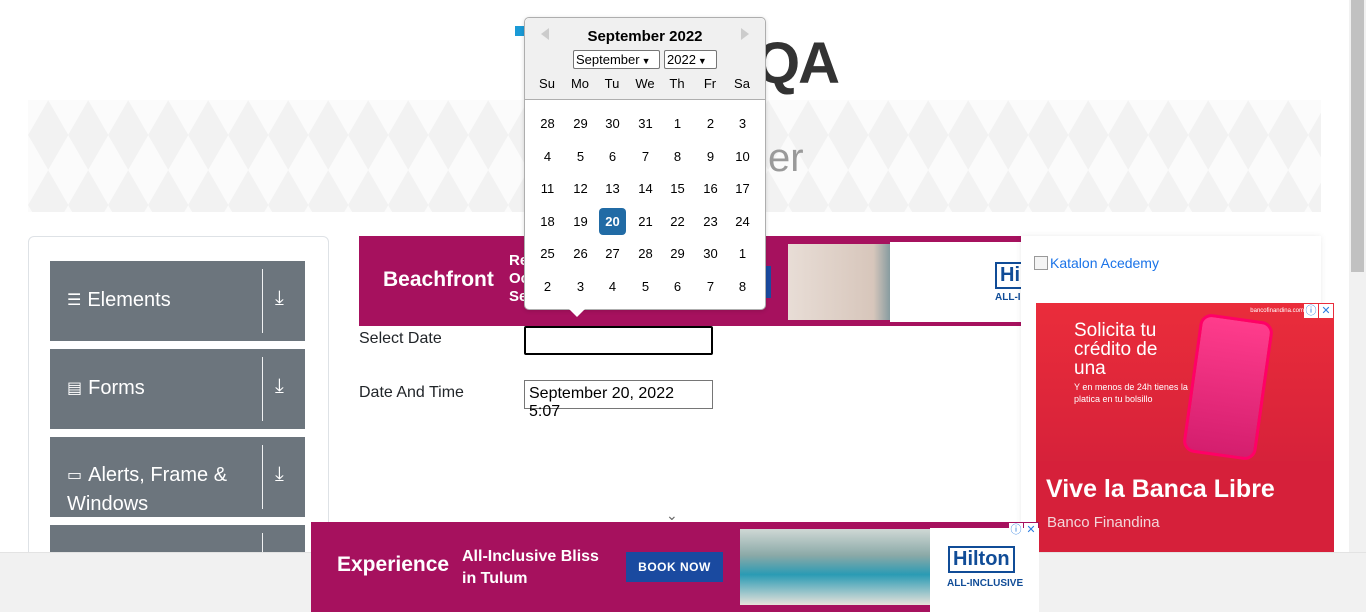  I want to click on calendar-day: 14, so click(645, 188).